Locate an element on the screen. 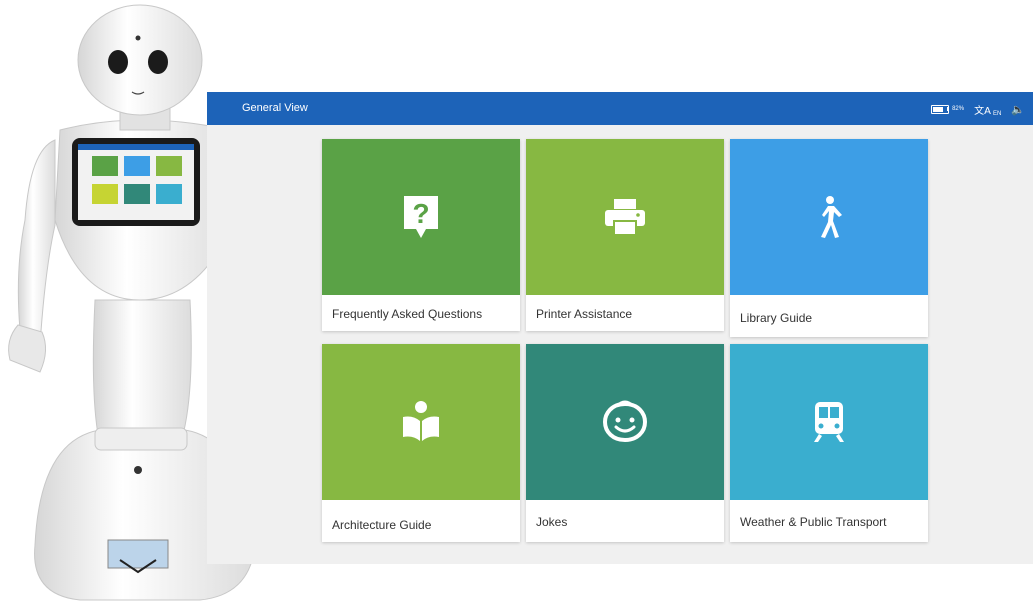  tile-label: Jokes is located at coordinates (552, 522).